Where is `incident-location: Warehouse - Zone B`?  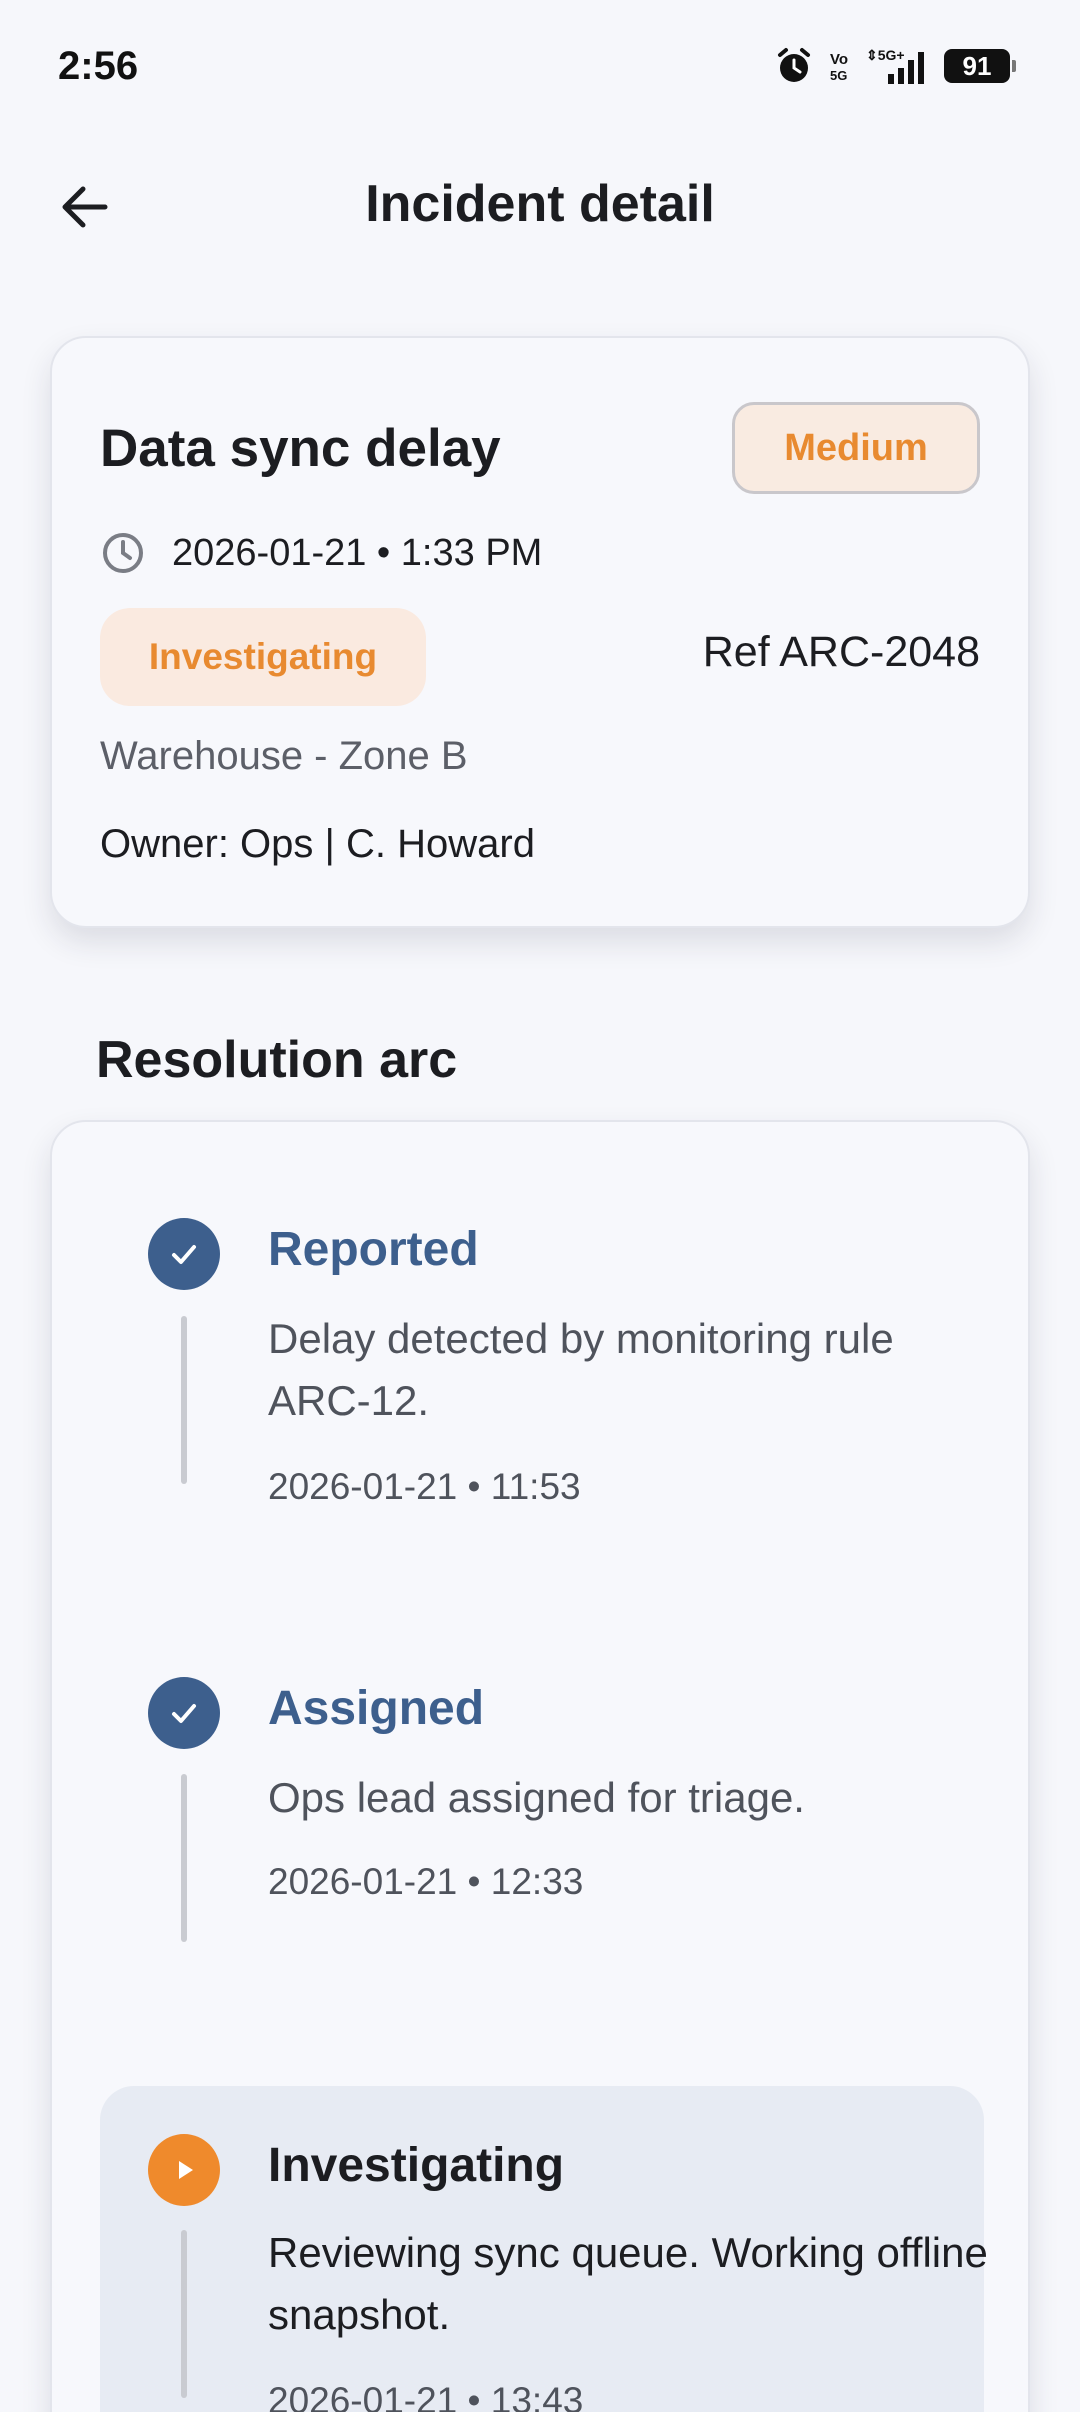
incident-location: Warehouse - Zone B is located at coordinates (284, 756).